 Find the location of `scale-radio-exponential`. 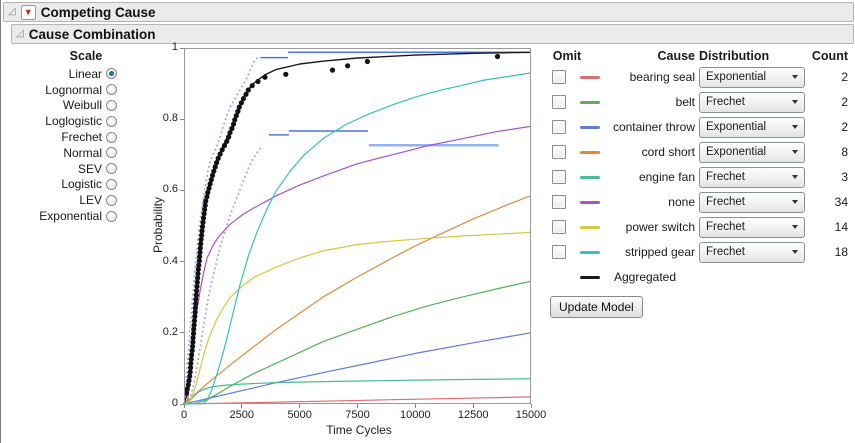

scale-radio-exponential is located at coordinates (111, 216).